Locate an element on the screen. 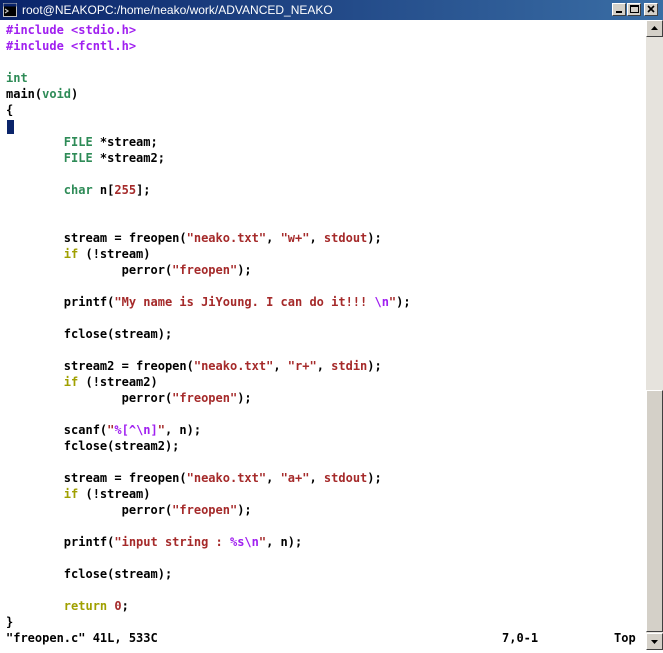 The height and width of the screenshot is (653, 663). code-token: ; is located at coordinates (125, 606).